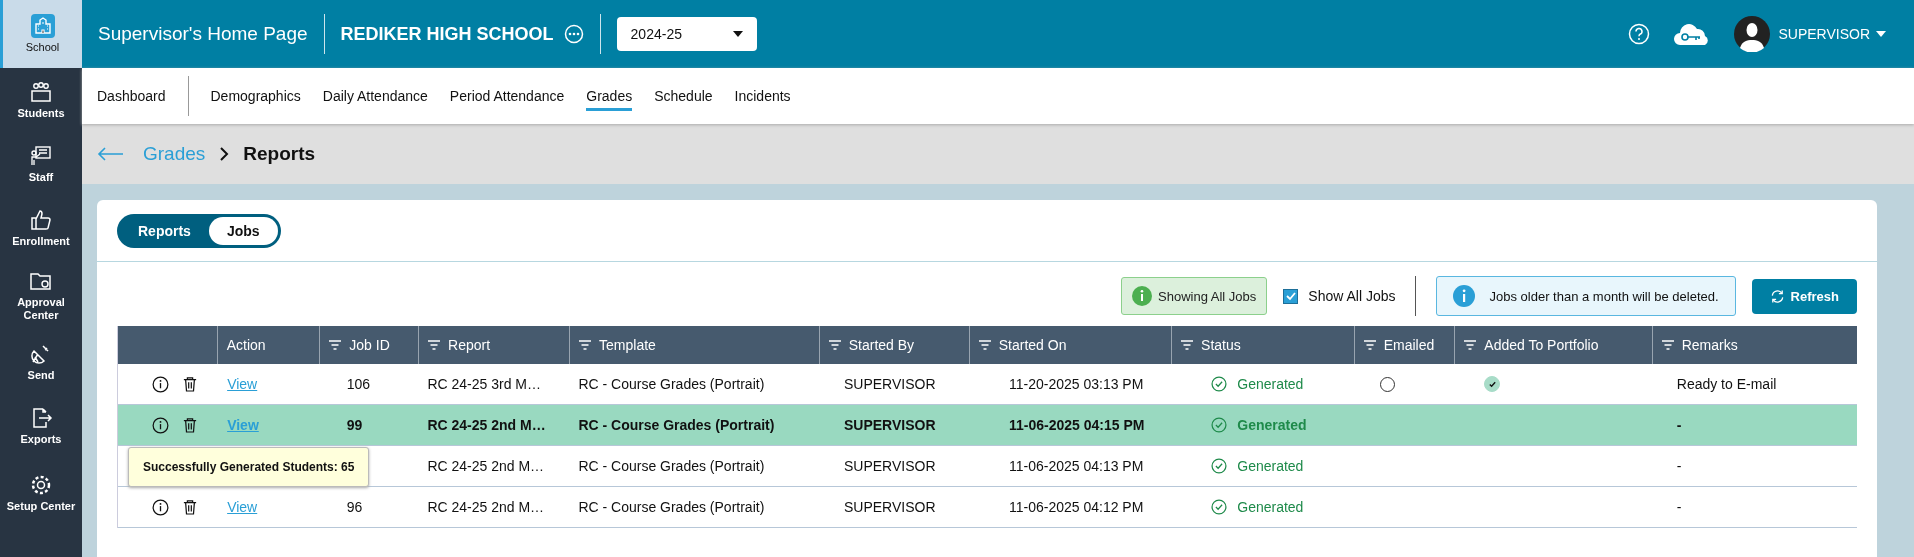 The width and height of the screenshot is (1914, 557). I want to click on status-badge: Showing All Jobs, so click(1194, 296).